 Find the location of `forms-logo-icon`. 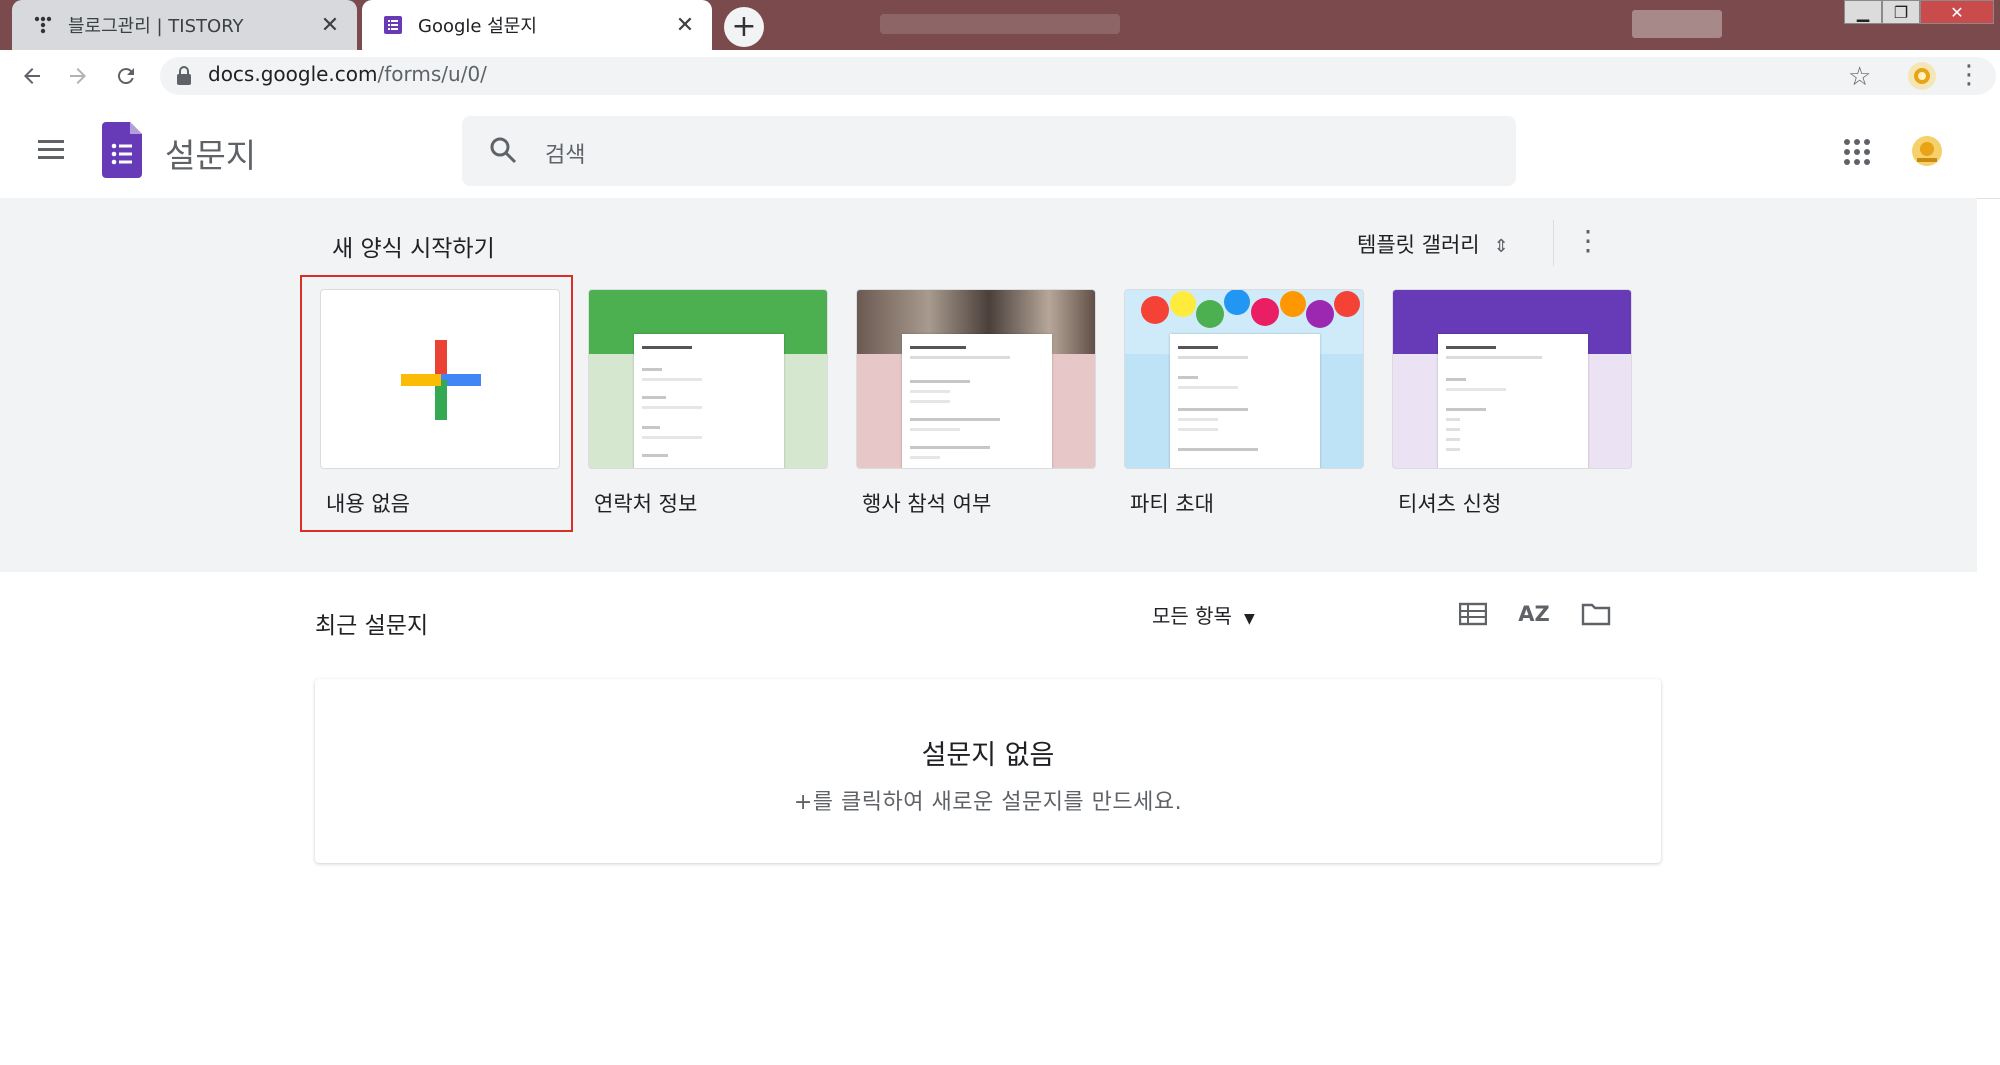

forms-logo-icon is located at coordinates (122, 152).